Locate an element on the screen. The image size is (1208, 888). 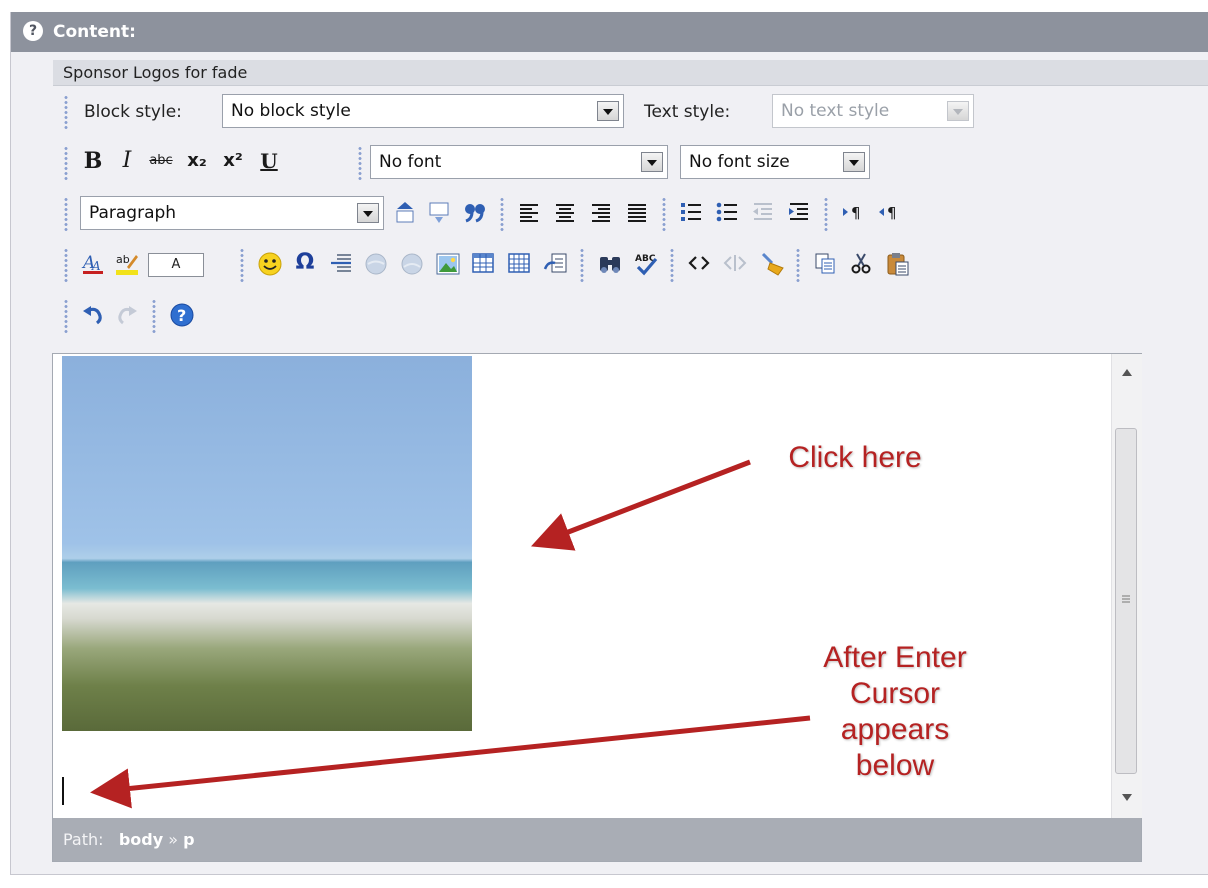
cursor-arrow is located at coordinates (450, 762).